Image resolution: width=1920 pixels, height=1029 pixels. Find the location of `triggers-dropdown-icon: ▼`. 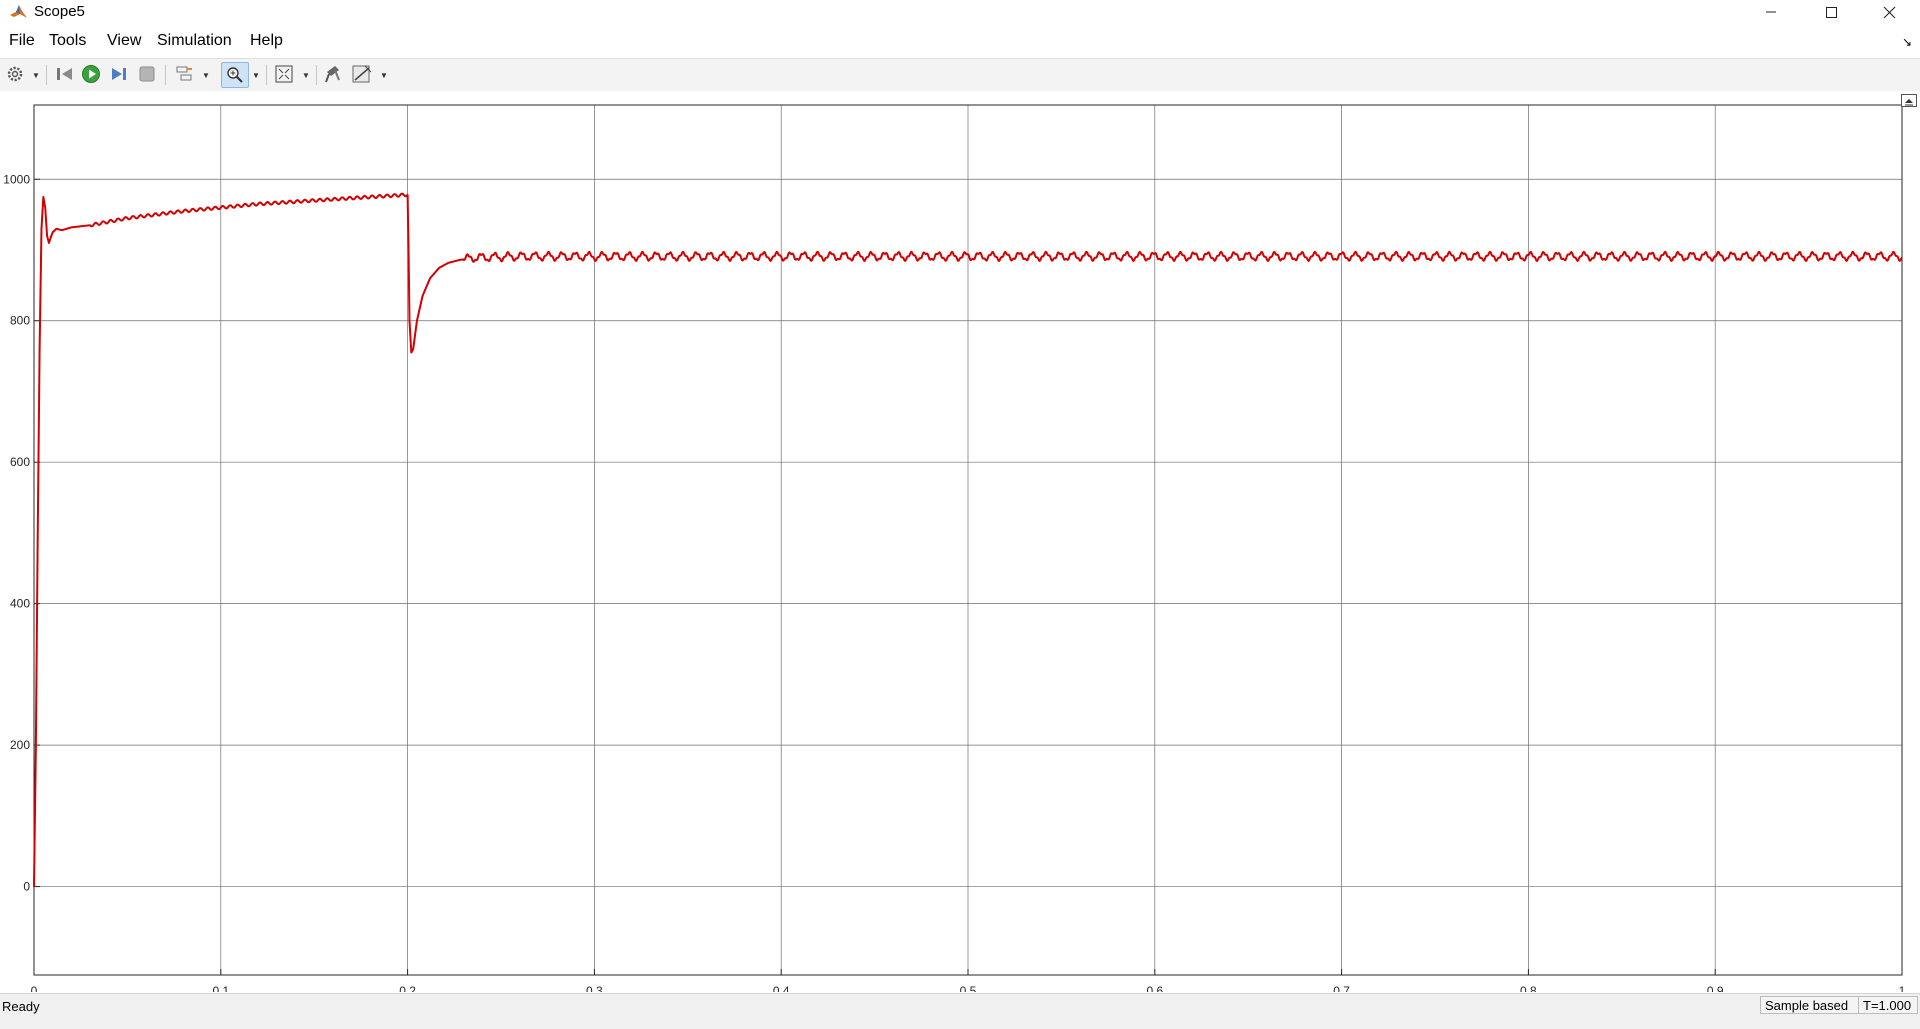

triggers-dropdown-icon: ▼ is located at coordinates (206, 75).